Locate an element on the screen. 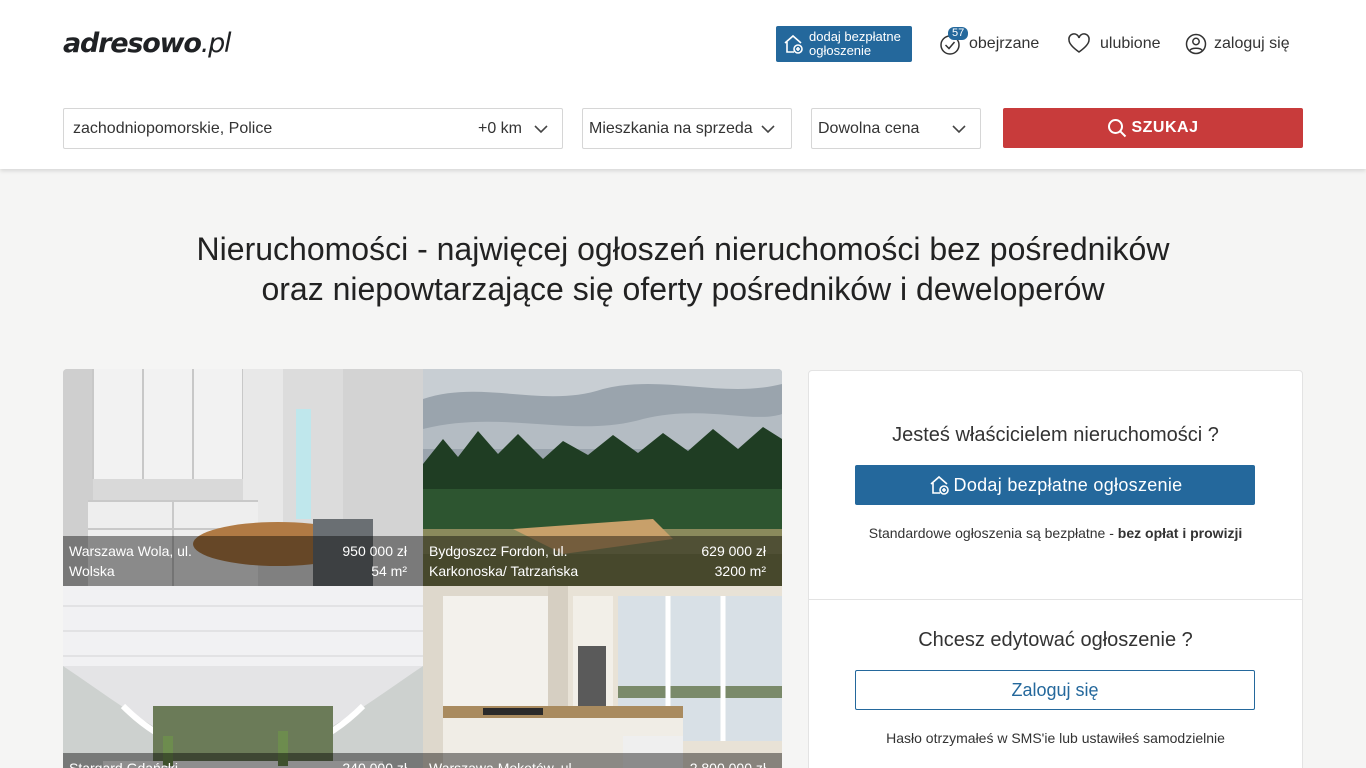 This screenshot has width=1366, height=768. listing-area: 54 m² is located at coordinates (389, 571).